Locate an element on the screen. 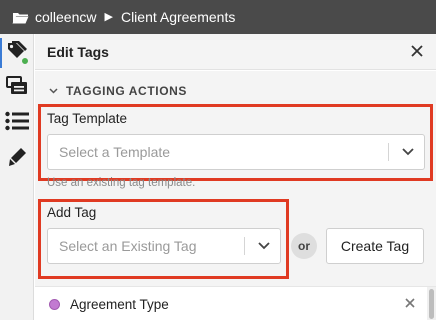 The width and height of the screenshot is (436, 320). tag-template-select: Select a Template is located at coordinates (236, 152).